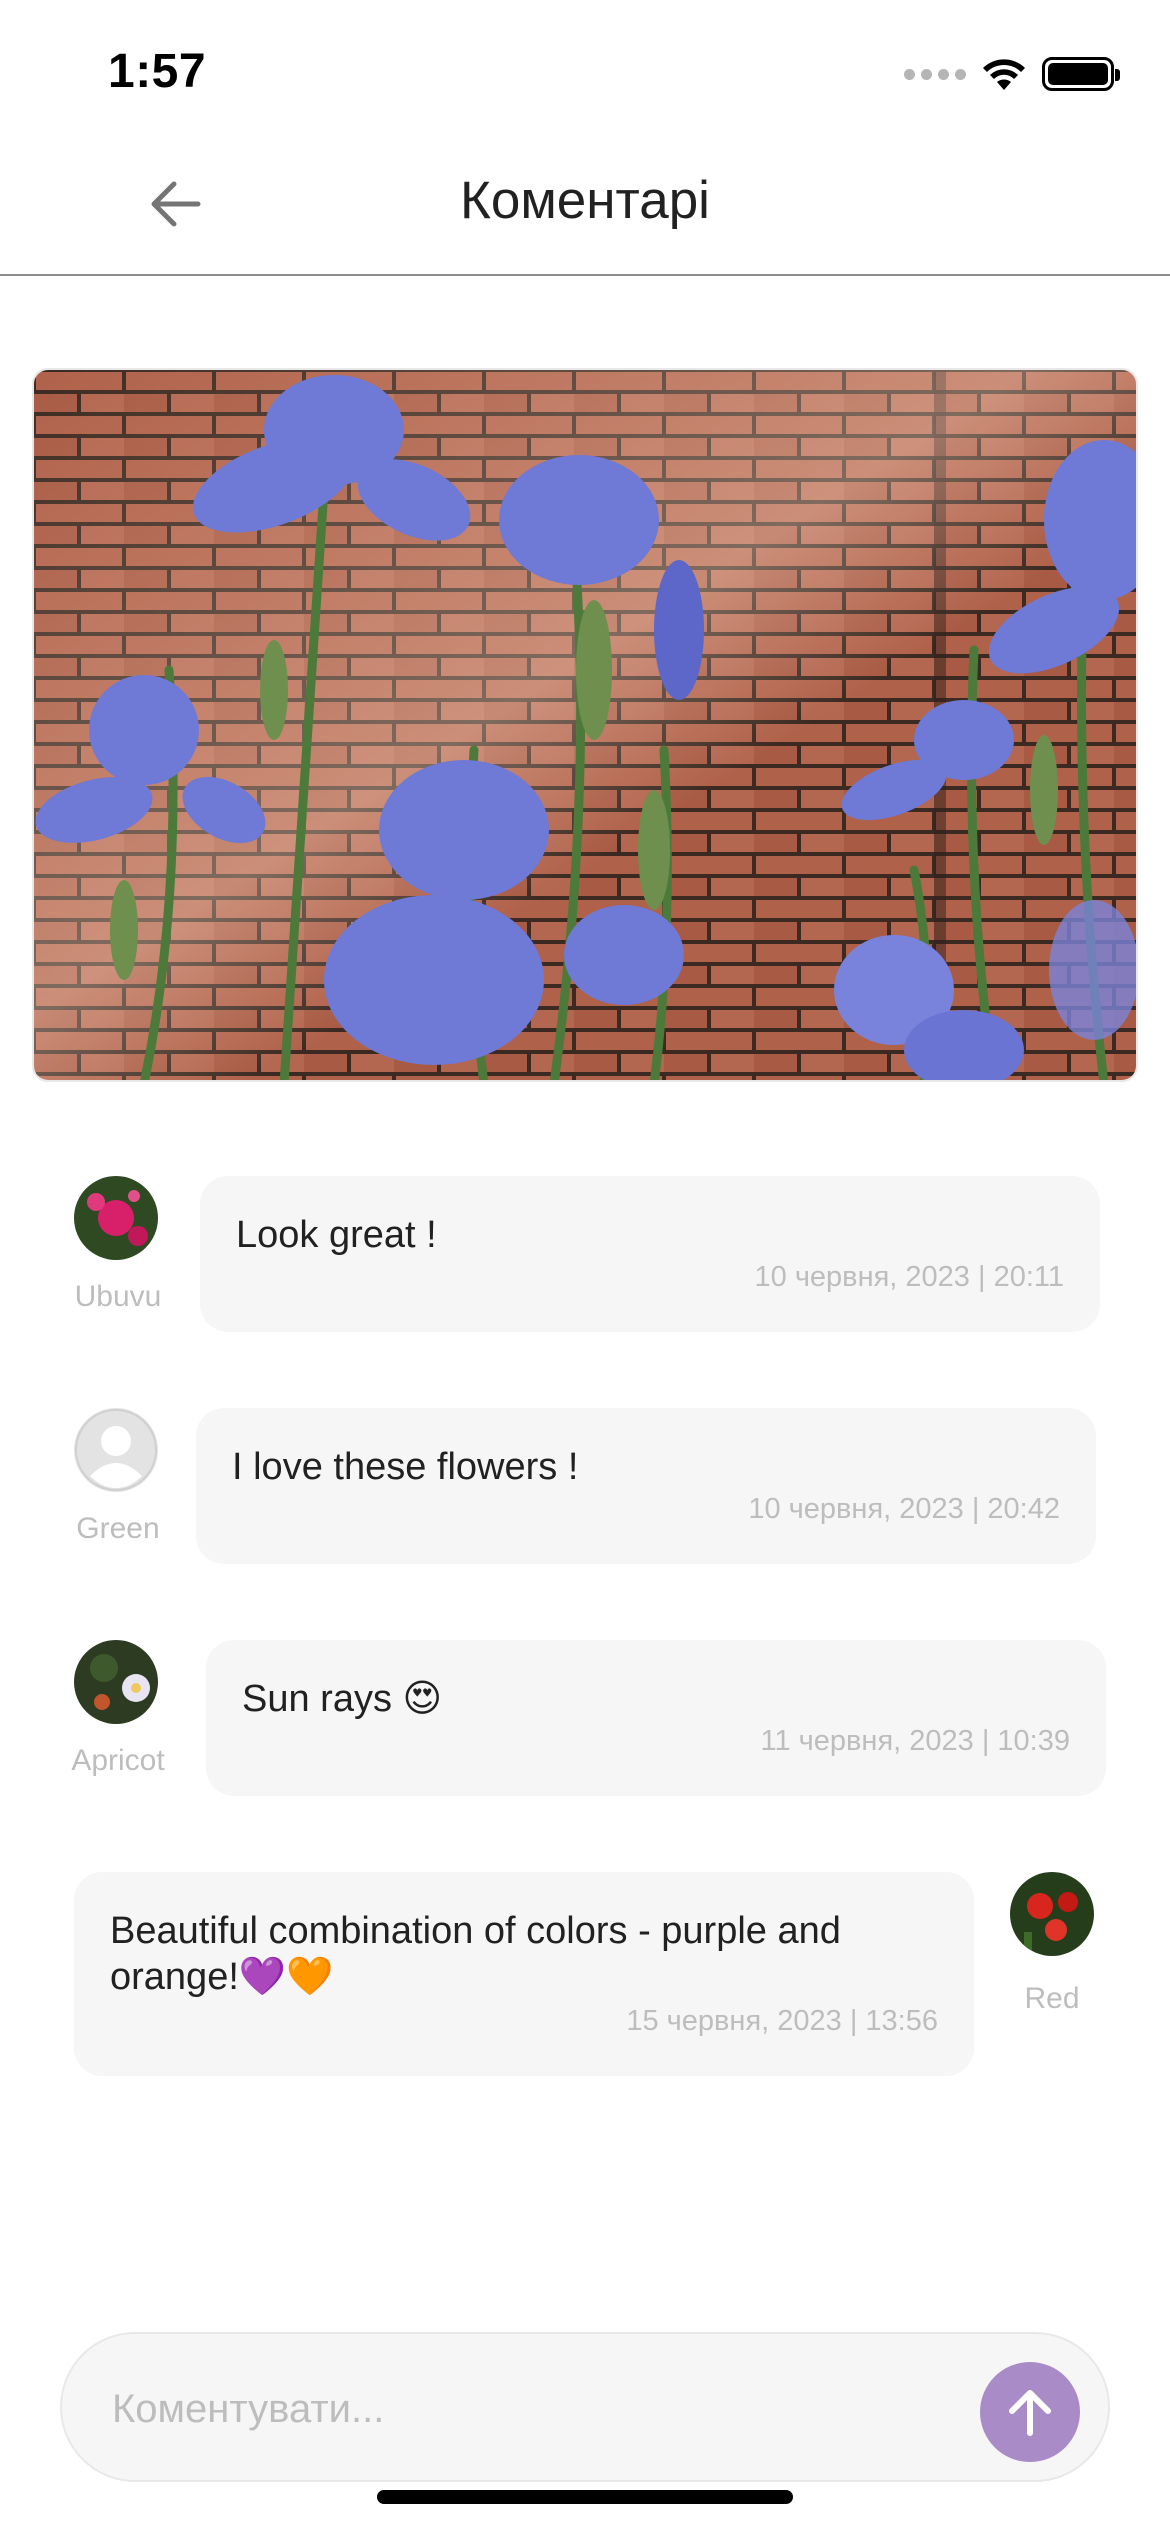 The image size is (1170, 2532). Describe the element at coordinates (1052, 1998) in the screenshot. I see `comment-author: Red` at that location.